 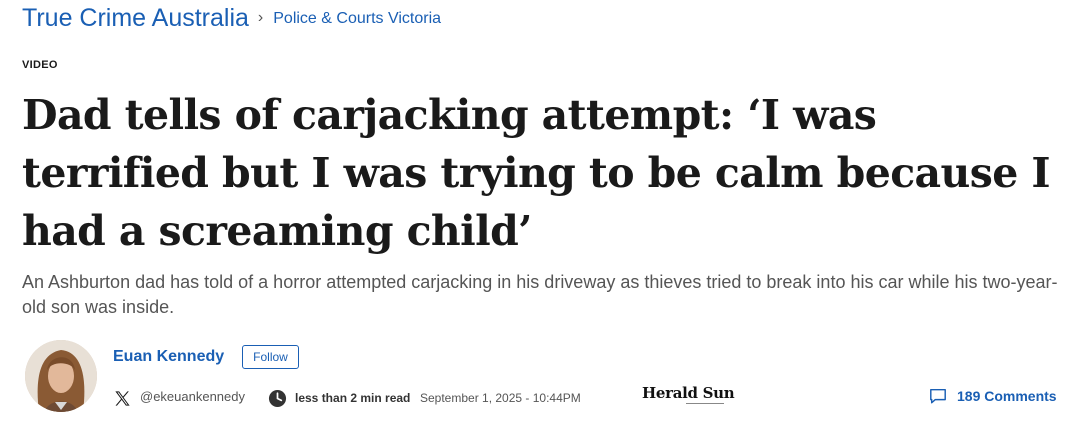 I want to click on x-logo-icon, so click(x=122, y=398).